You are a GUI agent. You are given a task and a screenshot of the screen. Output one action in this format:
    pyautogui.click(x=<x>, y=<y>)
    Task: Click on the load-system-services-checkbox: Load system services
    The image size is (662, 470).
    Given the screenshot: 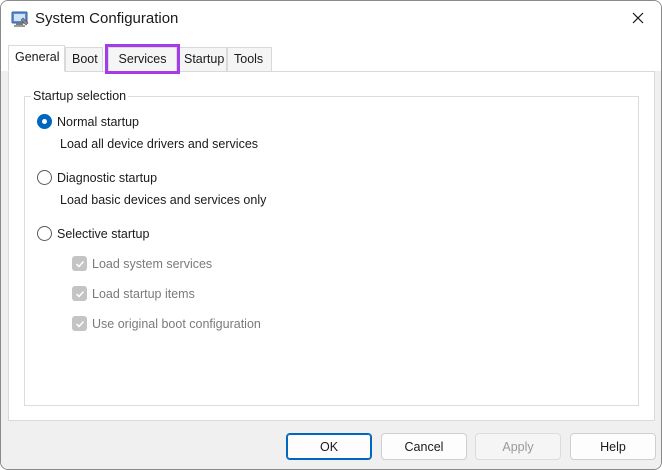 What is the action you would take?
    pyautogui.click(x=142, y=263)
    